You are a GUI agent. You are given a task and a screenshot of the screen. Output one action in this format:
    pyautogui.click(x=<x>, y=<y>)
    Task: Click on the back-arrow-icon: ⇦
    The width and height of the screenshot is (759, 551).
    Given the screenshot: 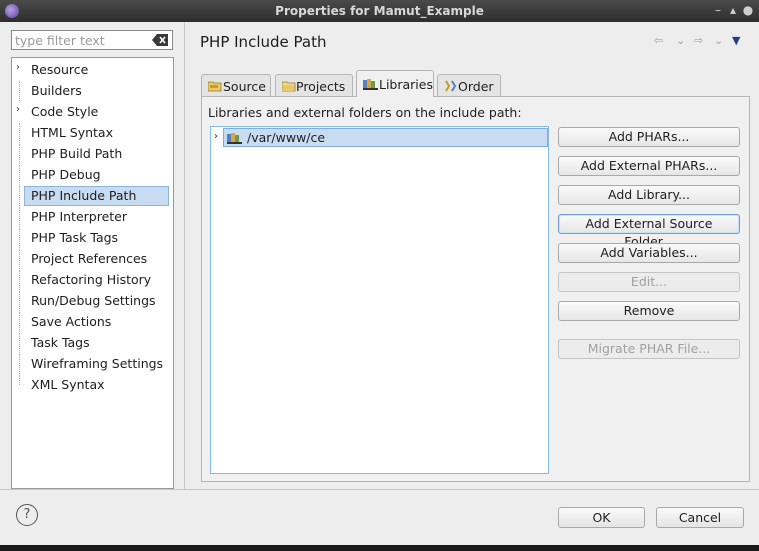 What is the action you would take?
    pyautogui.click(x=658, y=40)
    